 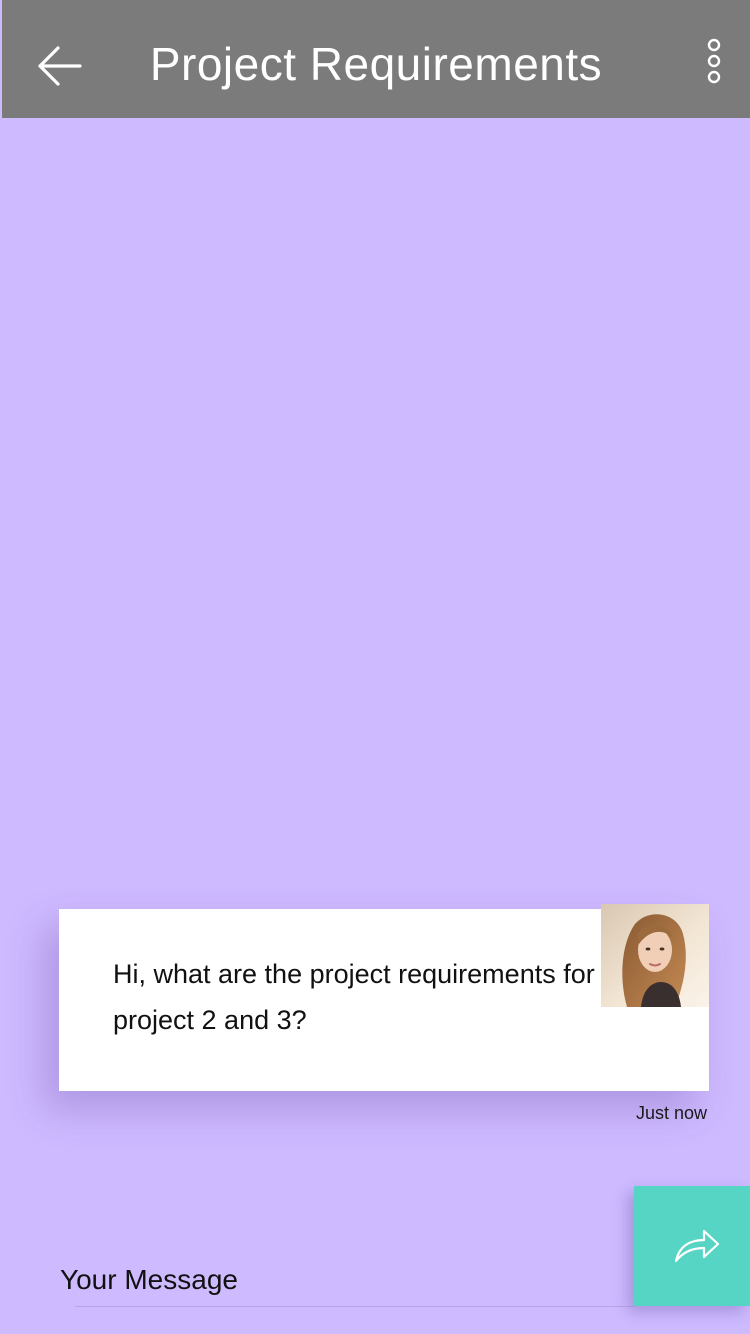 I want to click on top-bar: Project Requirements, so click(x=376, y=59).